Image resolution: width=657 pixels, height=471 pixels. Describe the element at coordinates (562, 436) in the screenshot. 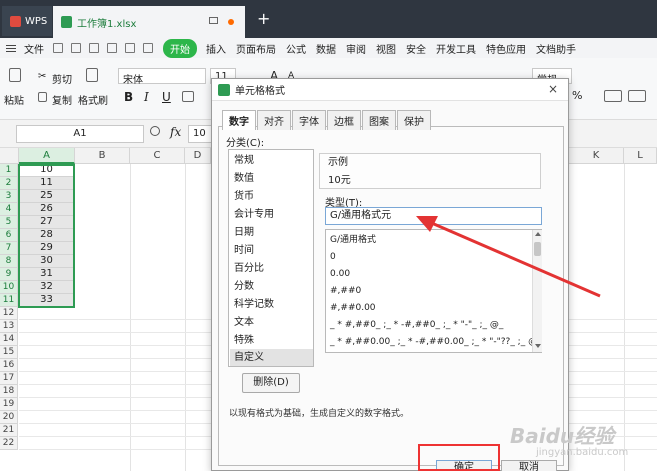

I see `baidu-watermark: Baidu经验` at that location.